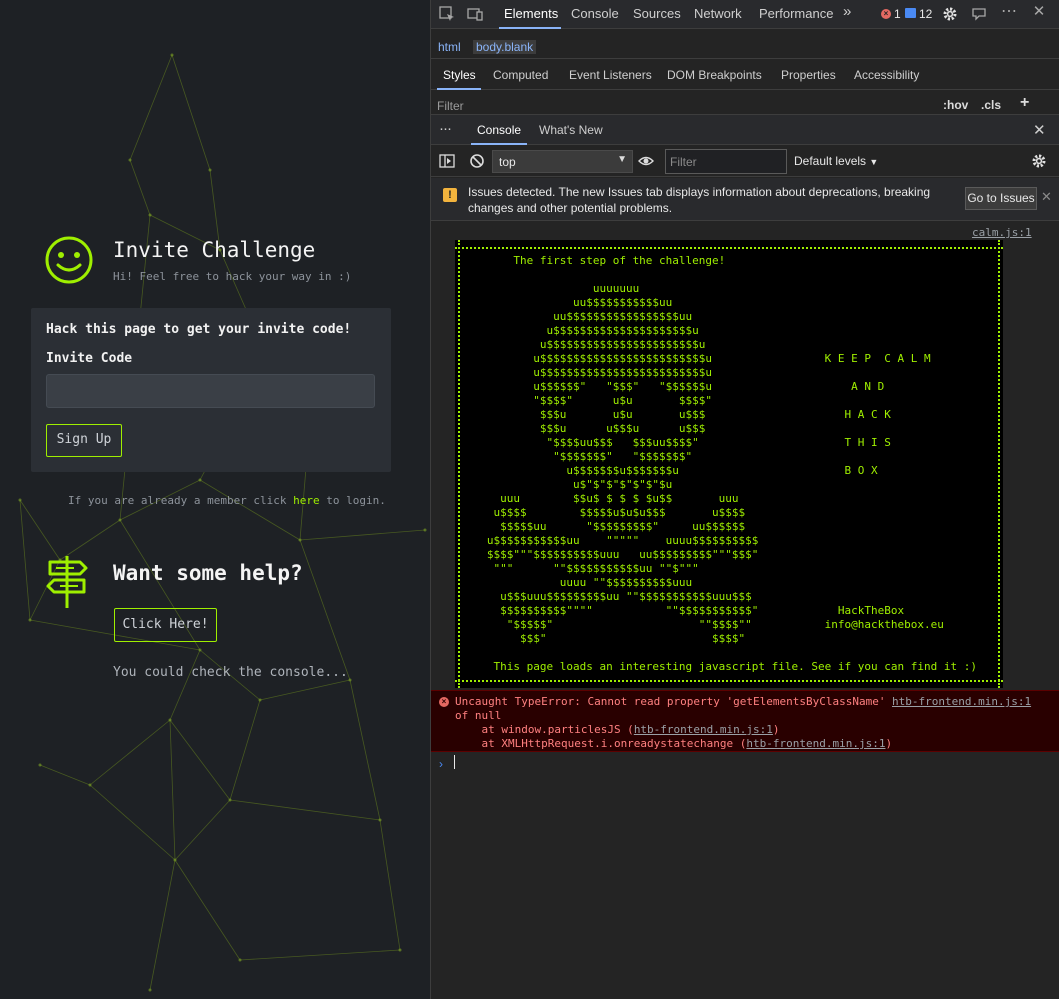 The width and height of the screenshot is (1059, 999). What do you see at coordinates (84, 440) in the screenshot?
I see `sign-up-button: Sign Up` at bounding box center [84, 440].